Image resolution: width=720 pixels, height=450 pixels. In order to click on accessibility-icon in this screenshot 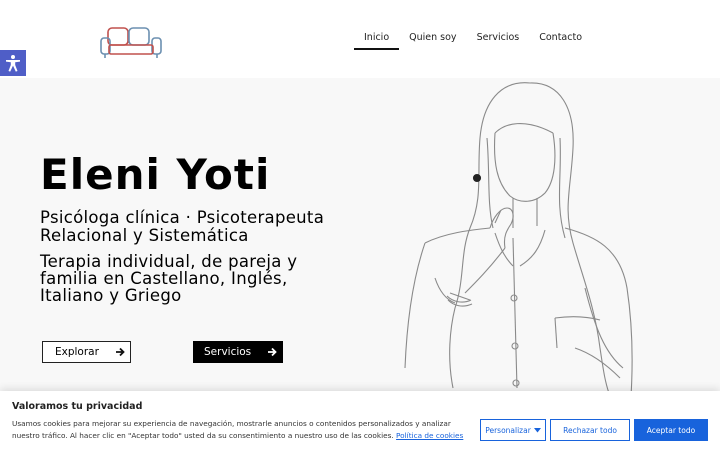, I will do `click(13, 63)`.